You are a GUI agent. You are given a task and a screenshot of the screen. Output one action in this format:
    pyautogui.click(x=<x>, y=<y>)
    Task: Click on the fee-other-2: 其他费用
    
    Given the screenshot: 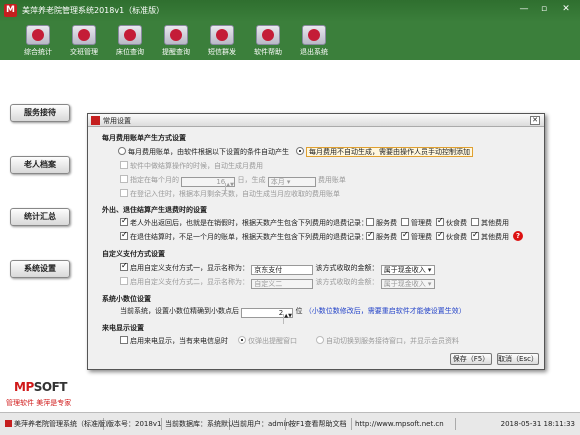 What is the action you would take?
    pyautogui.click(x=490, y=236)
    